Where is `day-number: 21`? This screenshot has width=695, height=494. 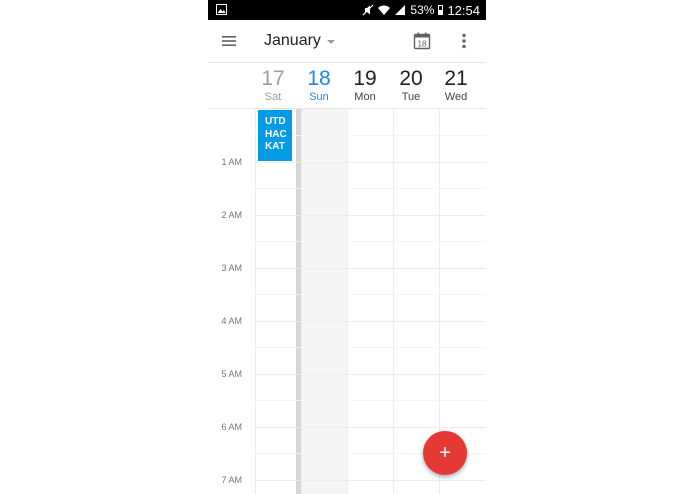
day-number: 21 is located at coordinates (456, 78).